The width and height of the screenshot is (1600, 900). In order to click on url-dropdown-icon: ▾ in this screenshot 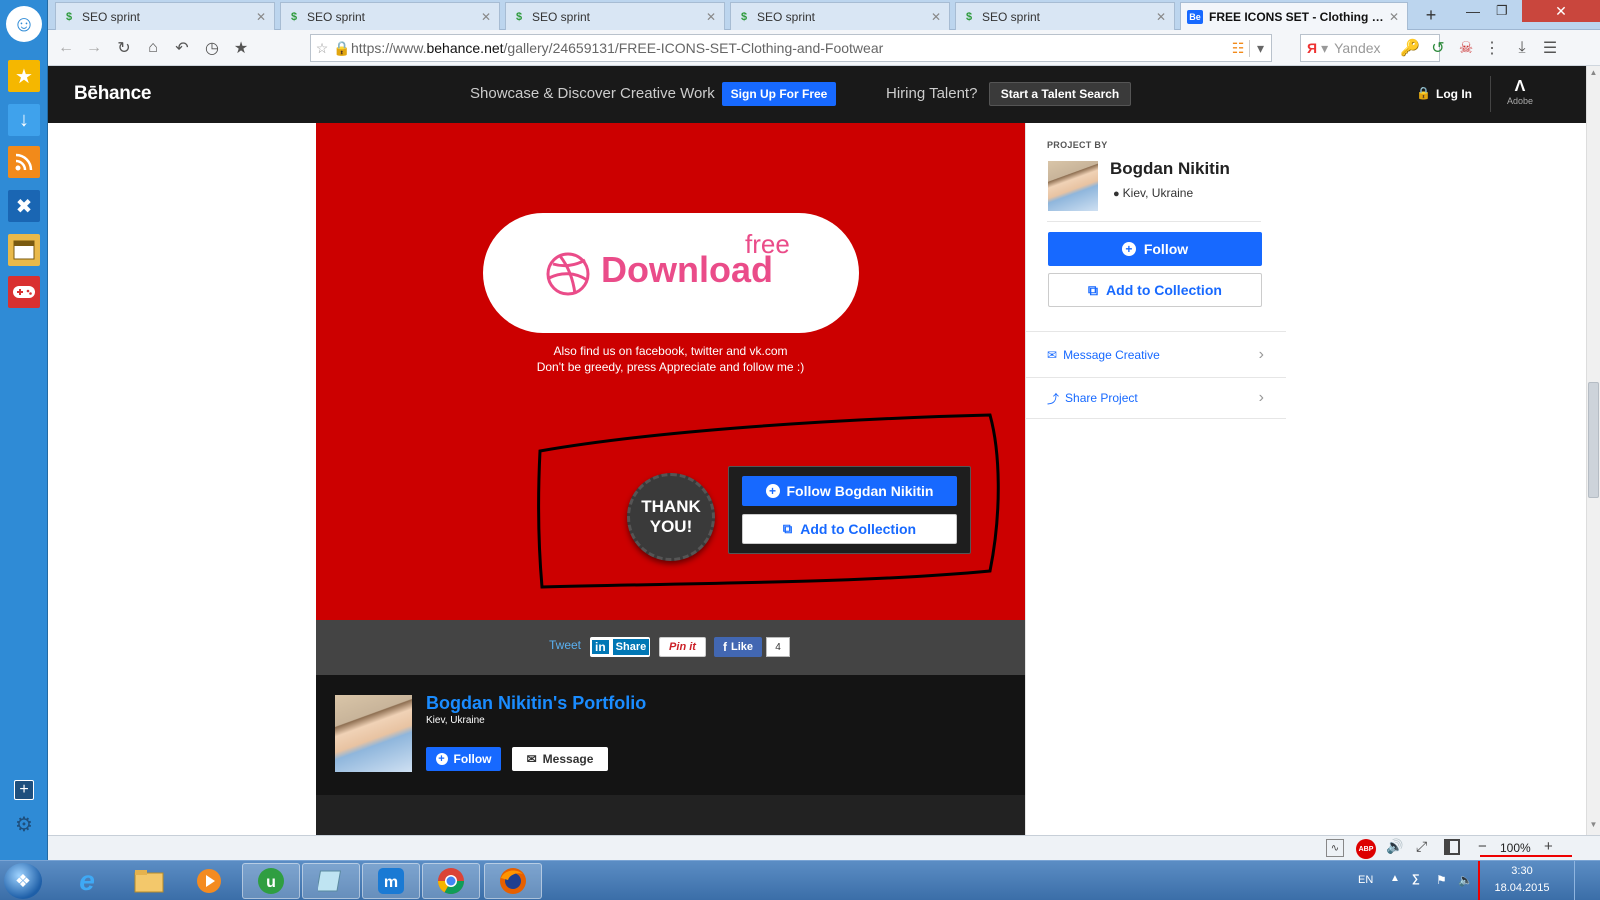, I will do `click(1260, 48)`.